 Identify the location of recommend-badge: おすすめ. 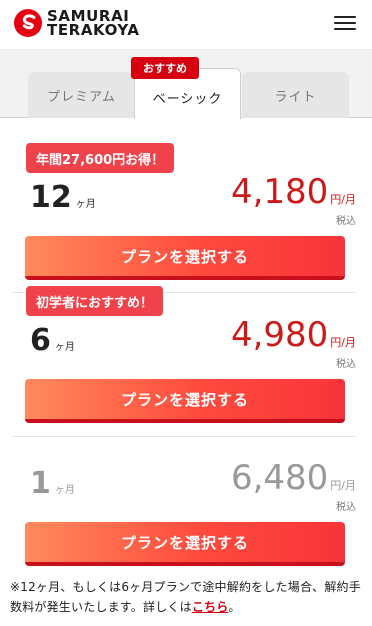
(165, 68).